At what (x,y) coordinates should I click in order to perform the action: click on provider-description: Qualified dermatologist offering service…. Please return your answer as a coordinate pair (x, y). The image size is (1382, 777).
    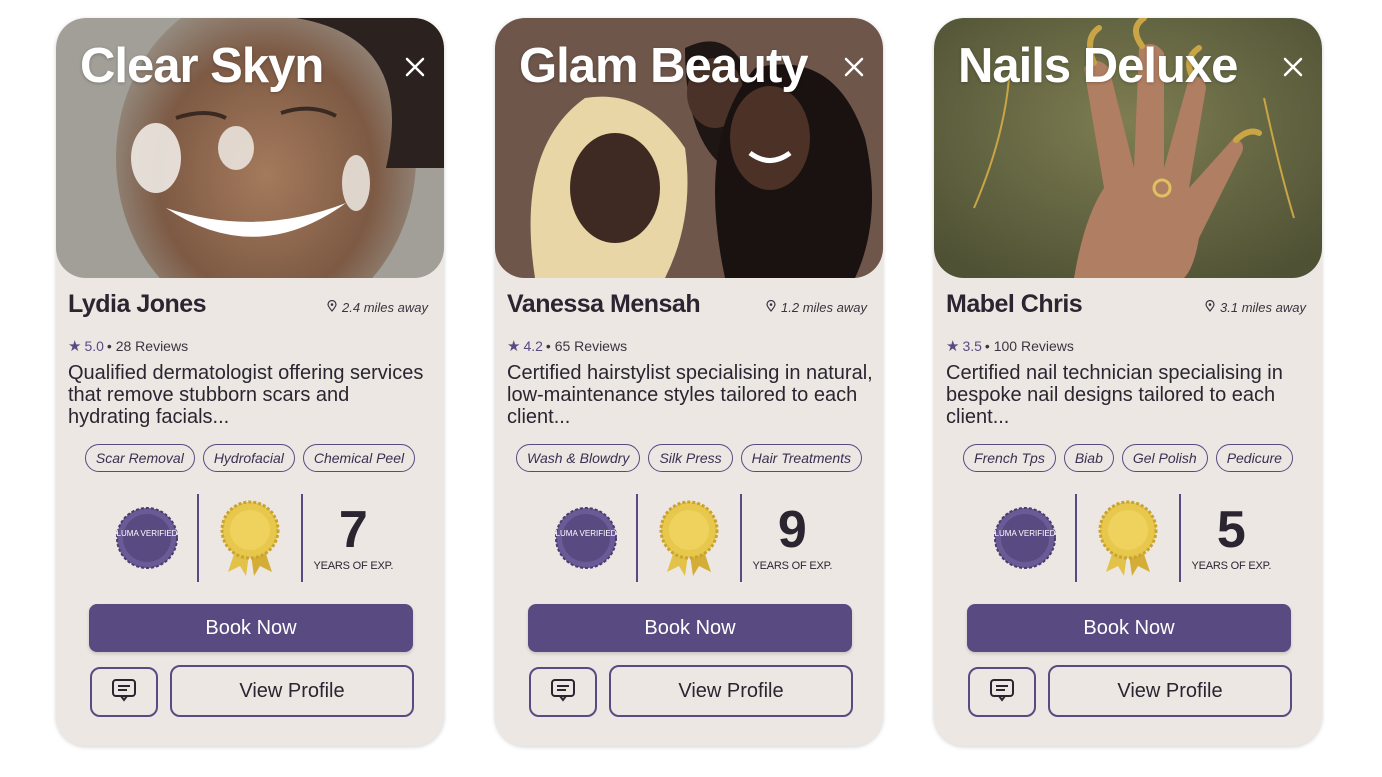
    Looking at the image, I should click on (246, 395).